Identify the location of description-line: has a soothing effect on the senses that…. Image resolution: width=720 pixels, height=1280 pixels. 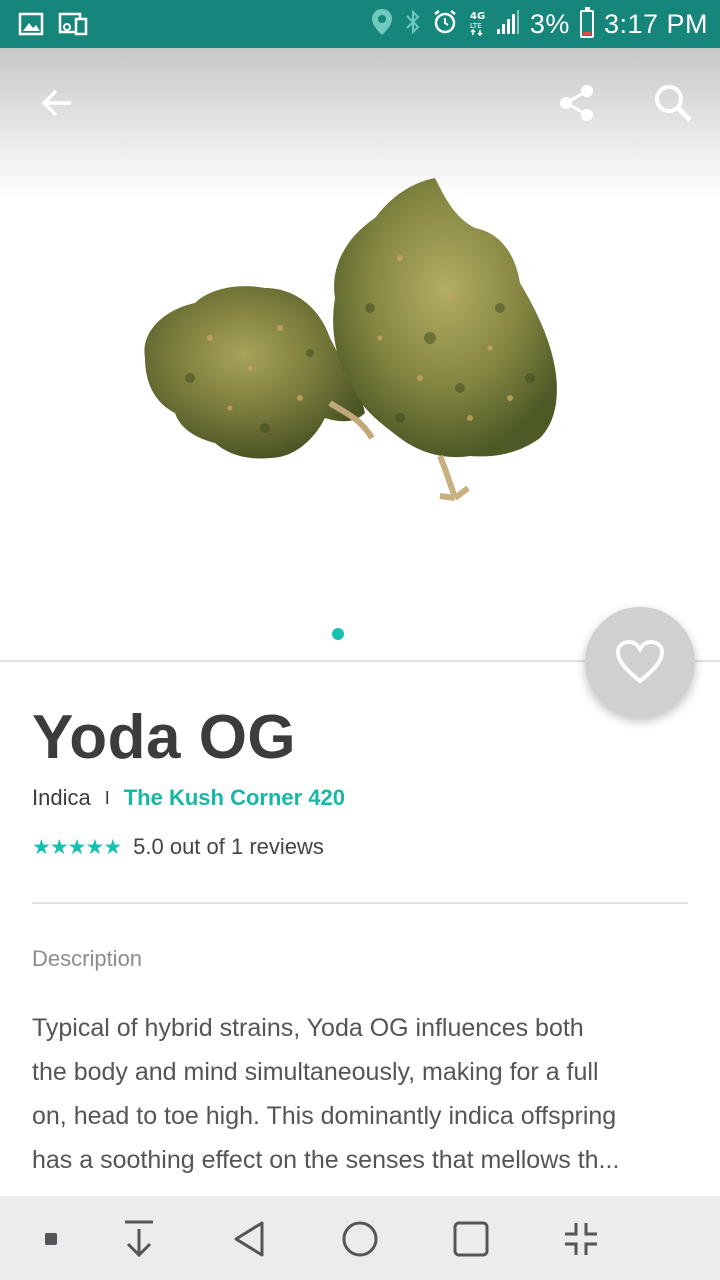
(326, 1160).